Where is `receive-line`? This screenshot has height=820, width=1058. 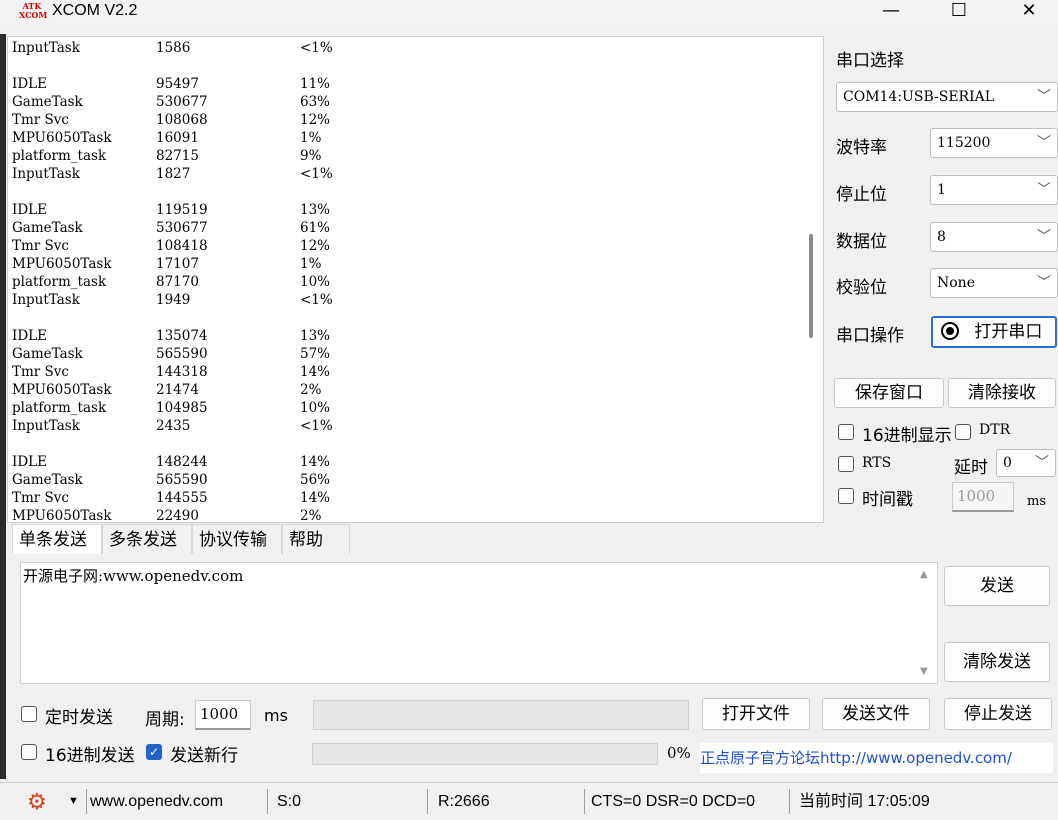 receive-line is located at coordinates (402, 318).